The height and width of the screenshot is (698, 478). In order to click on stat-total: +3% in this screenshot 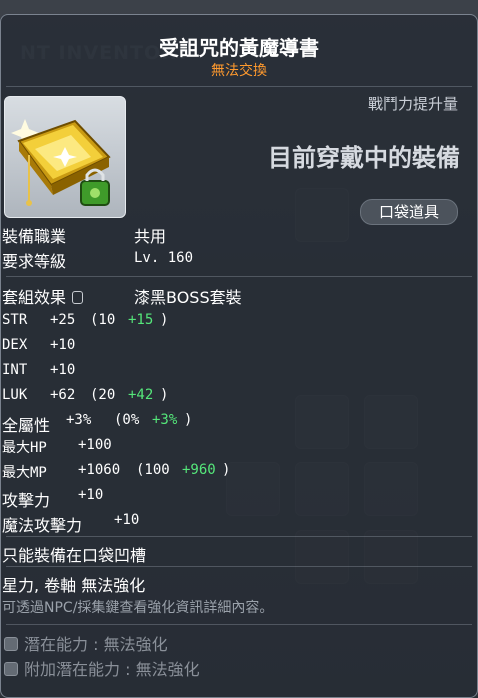, I will do `click(79, 420)`.